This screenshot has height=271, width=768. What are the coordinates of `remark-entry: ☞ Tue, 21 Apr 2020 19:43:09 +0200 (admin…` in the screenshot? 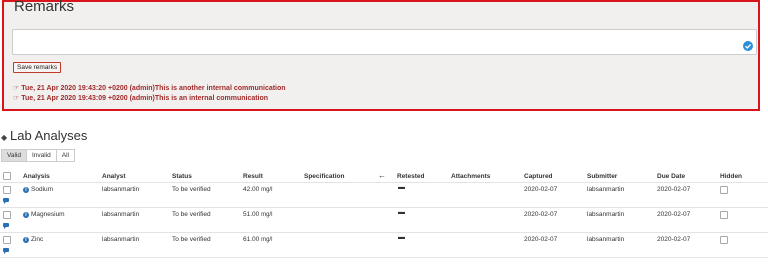 It's located at (141, 98).